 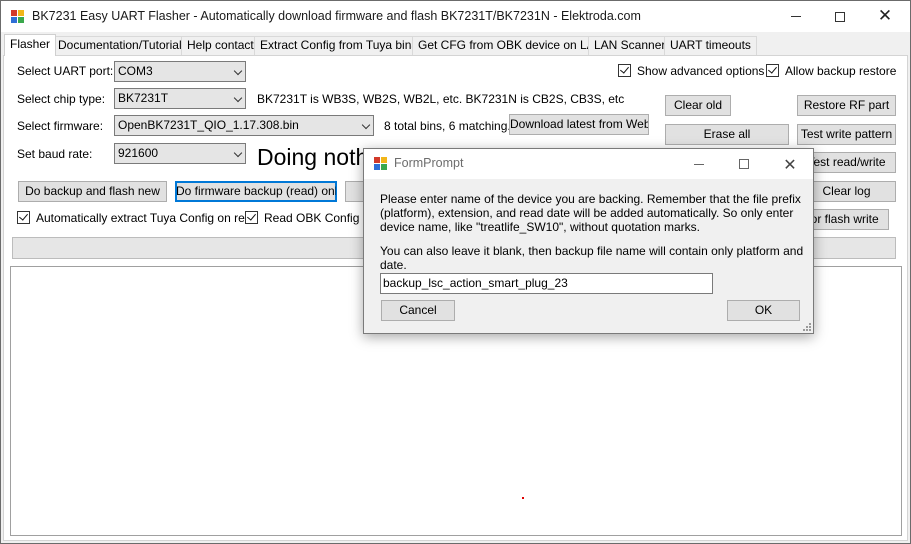 I want to click on dialog-minimize-button, so click(x=699, y=164).